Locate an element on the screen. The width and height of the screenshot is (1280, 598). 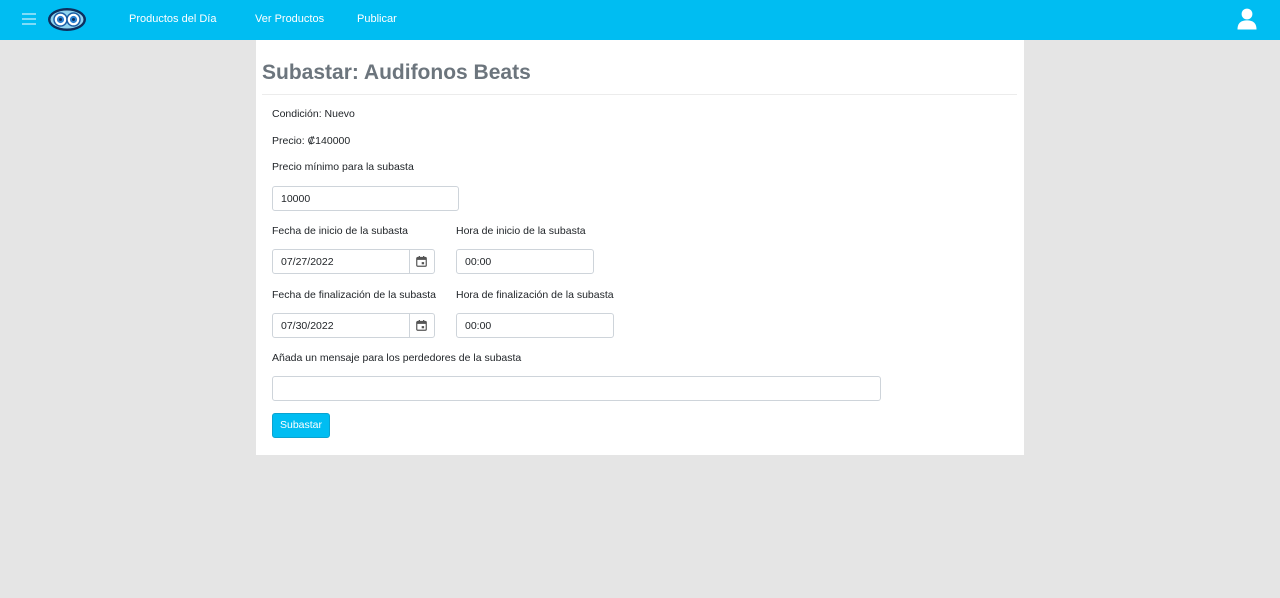
user-icon is located at coordinates (1247, 19).